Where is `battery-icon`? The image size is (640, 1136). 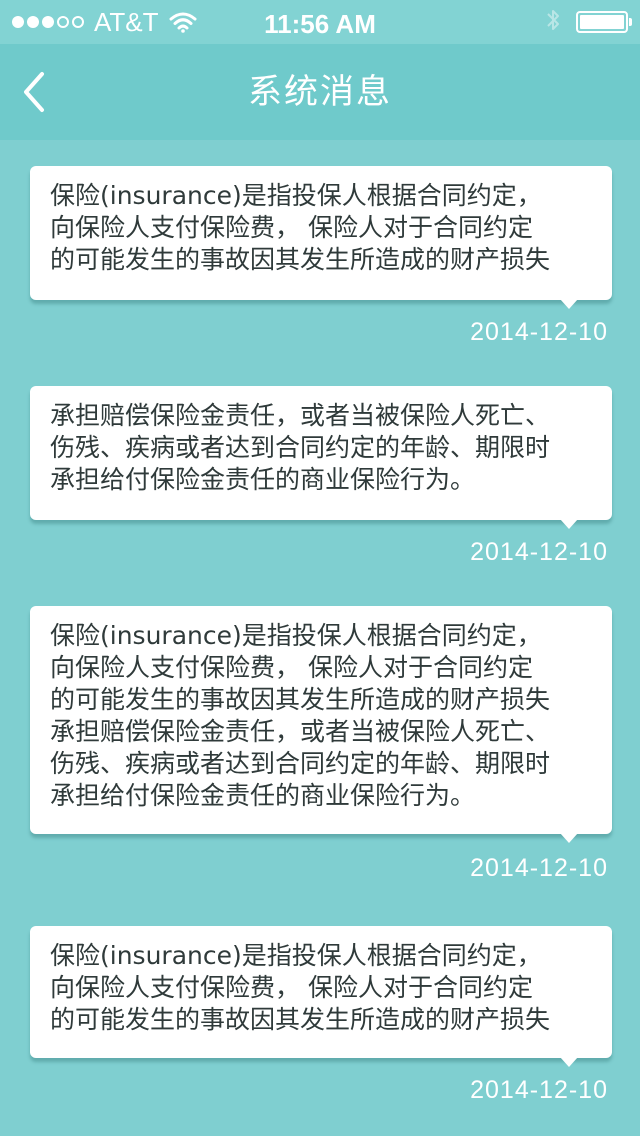 battery-icon is located at coordinates (604, 22).